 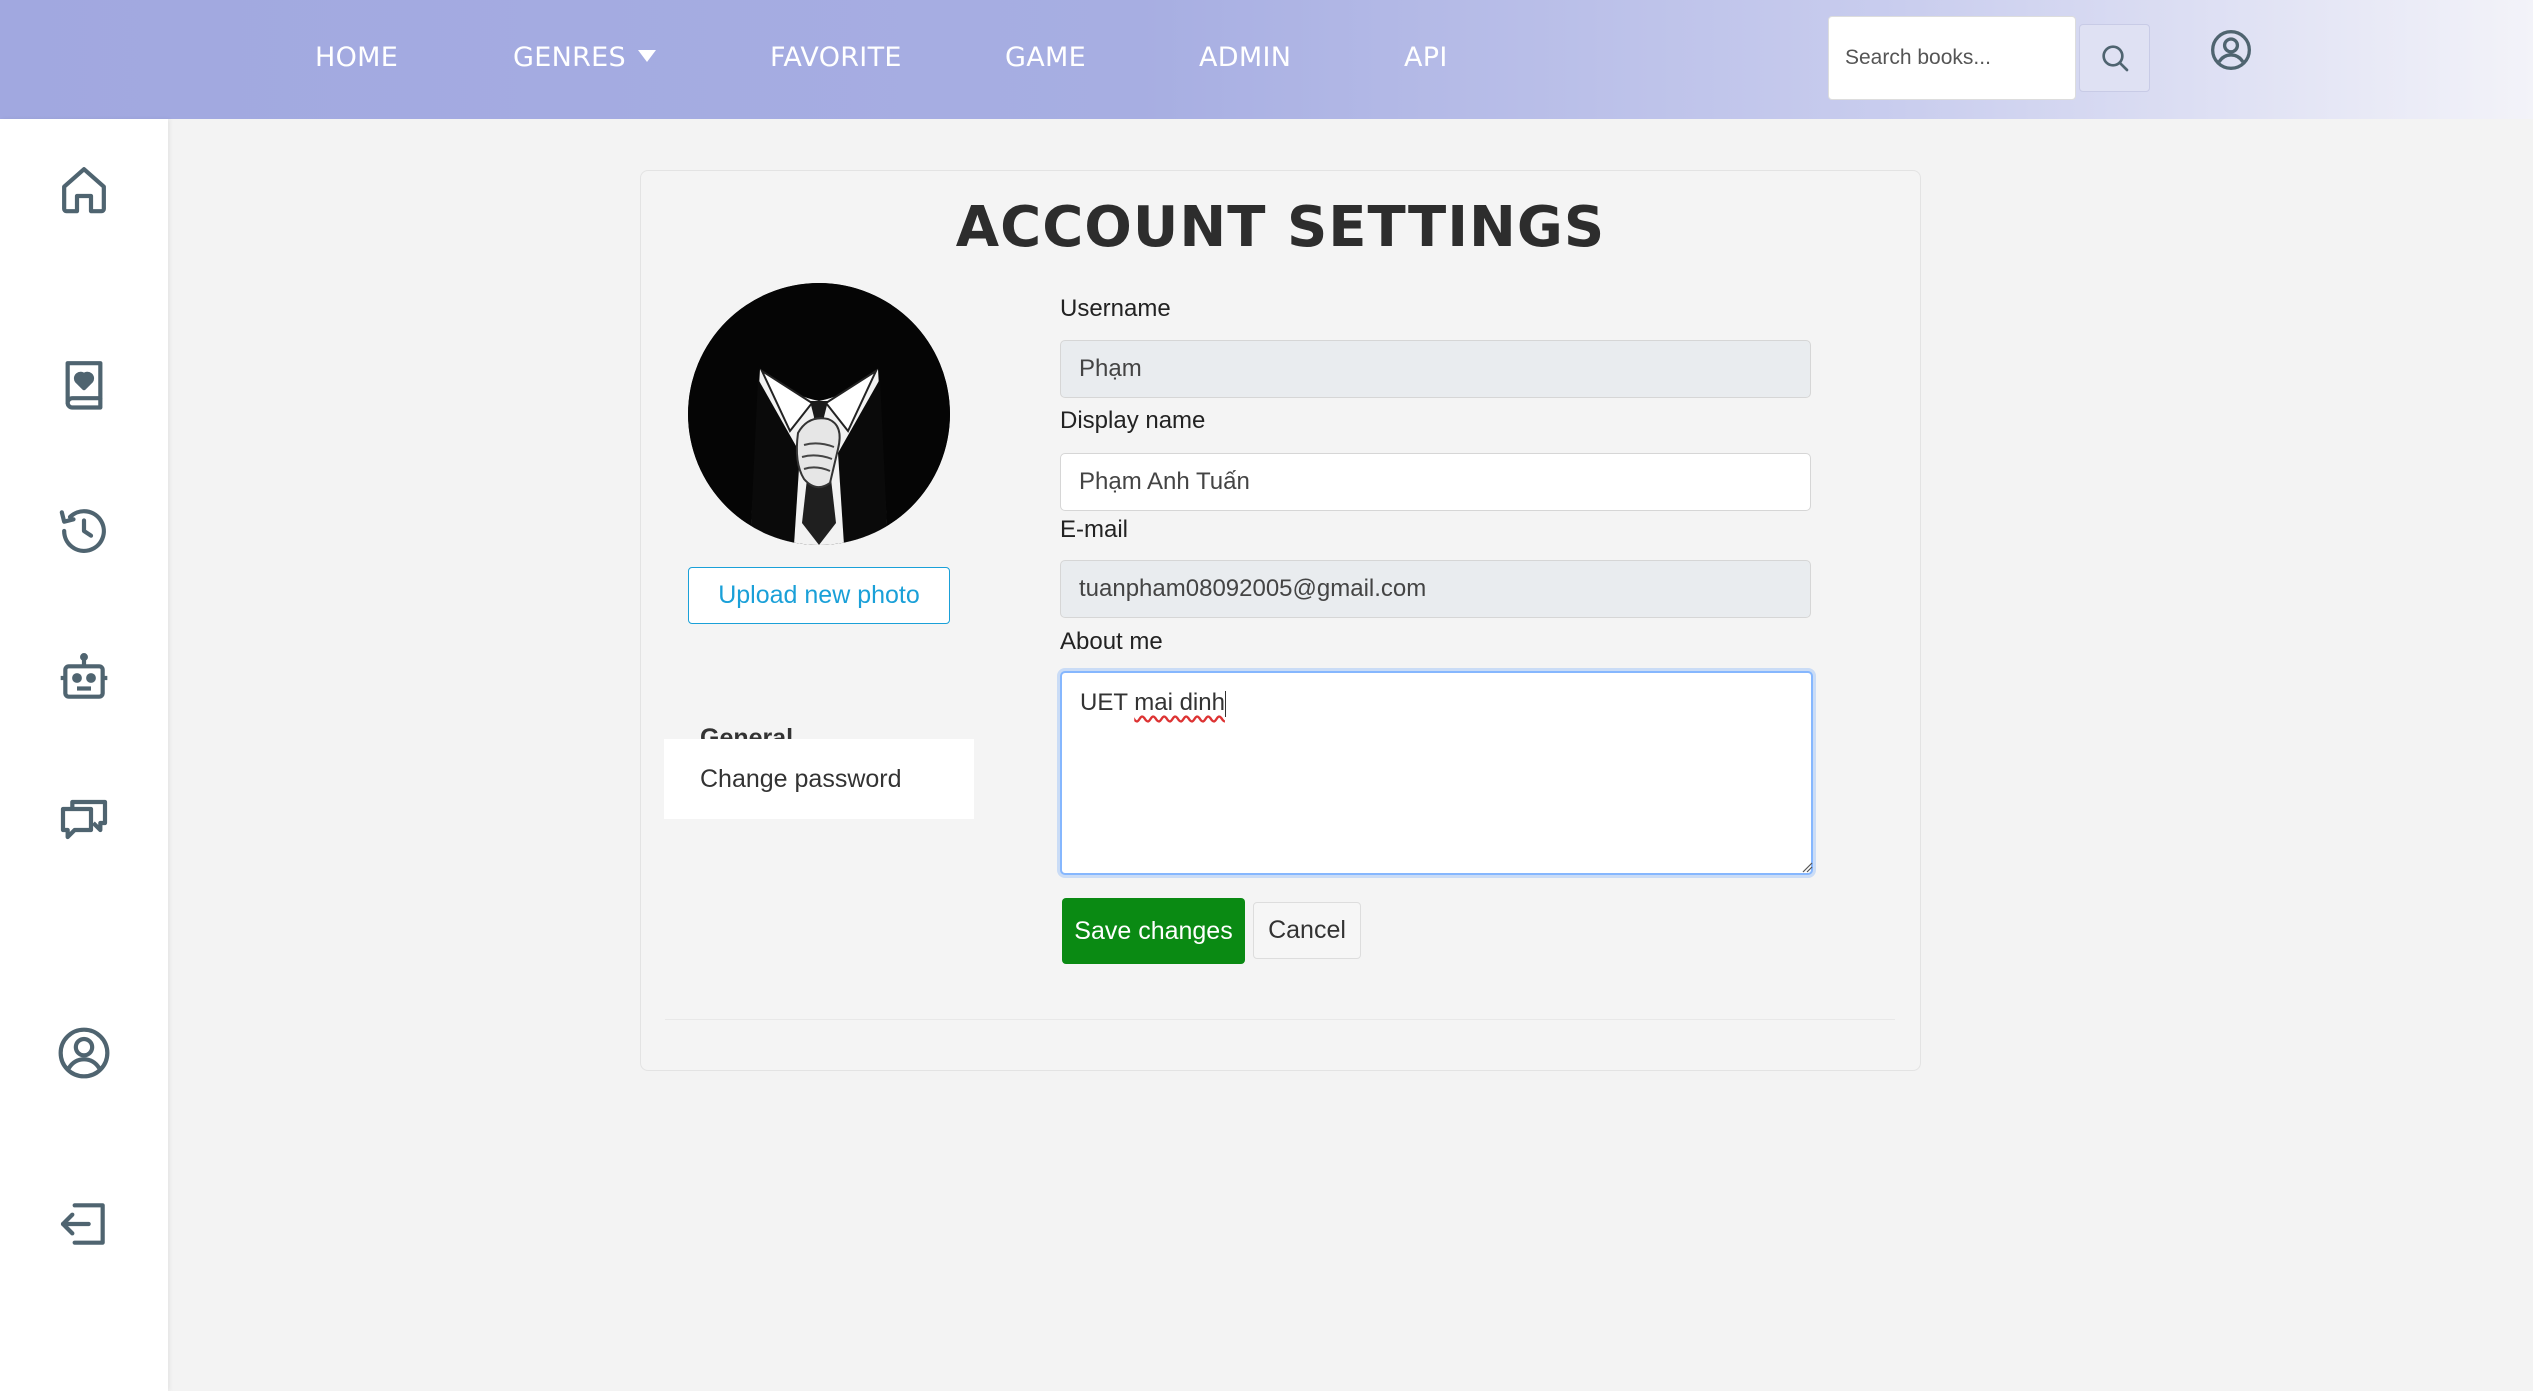 I want to click on upload-photo-button: Upload new photo, so click(x=819, y=595).